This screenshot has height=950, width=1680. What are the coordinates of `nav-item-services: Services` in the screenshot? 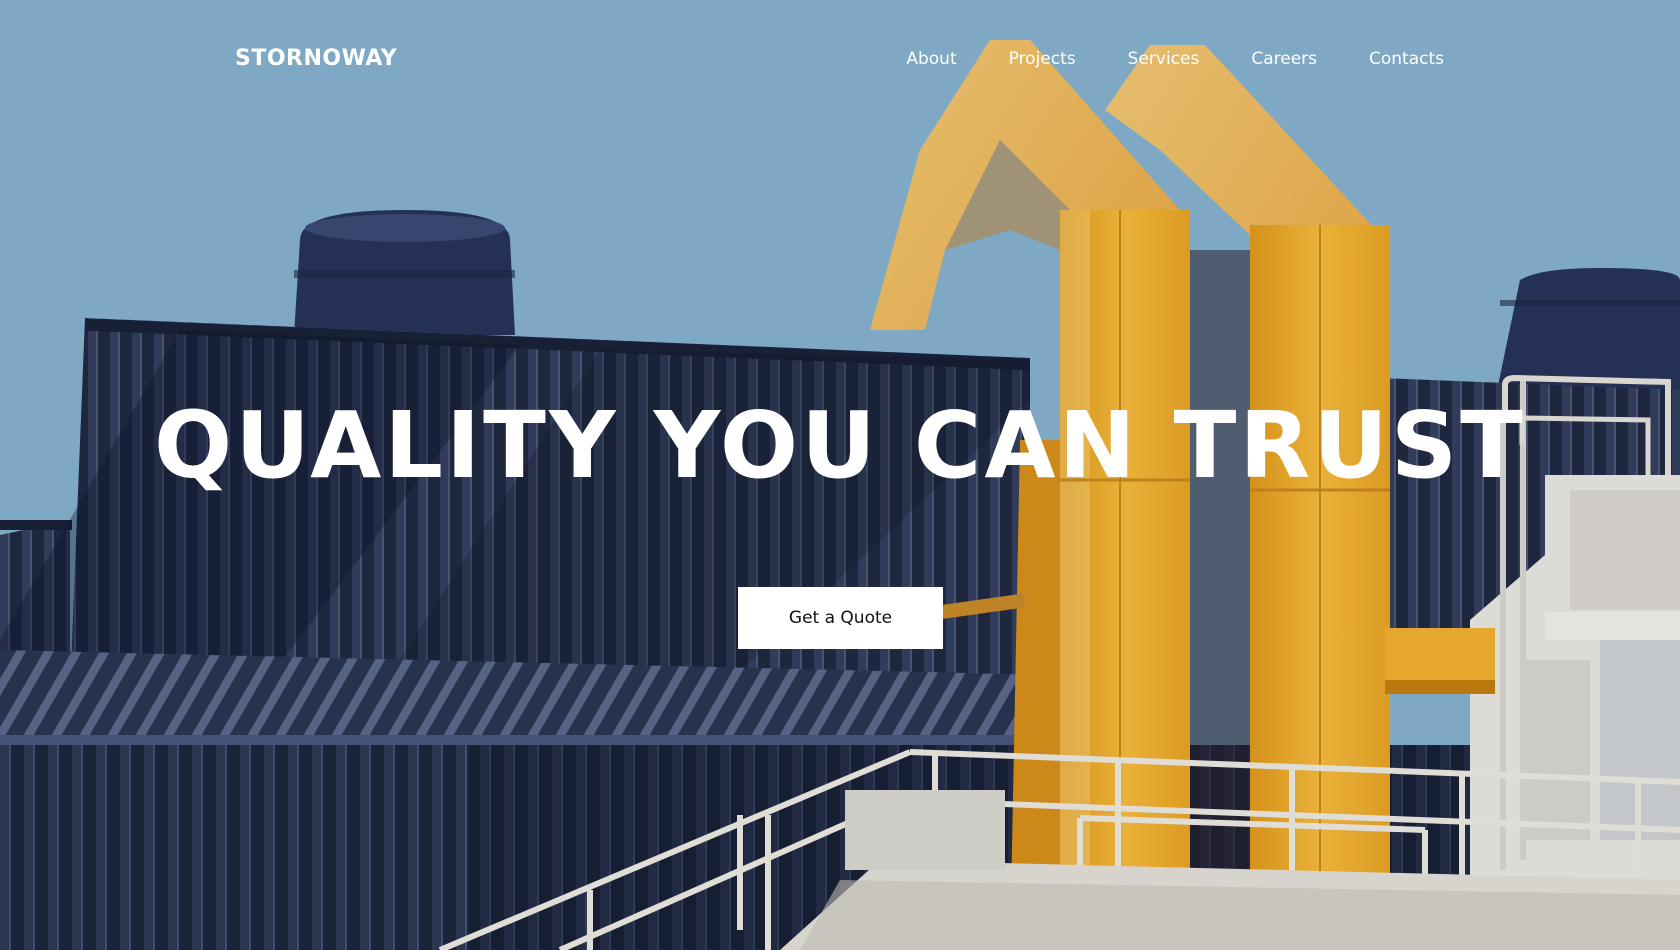 It's located at (1164, 59).